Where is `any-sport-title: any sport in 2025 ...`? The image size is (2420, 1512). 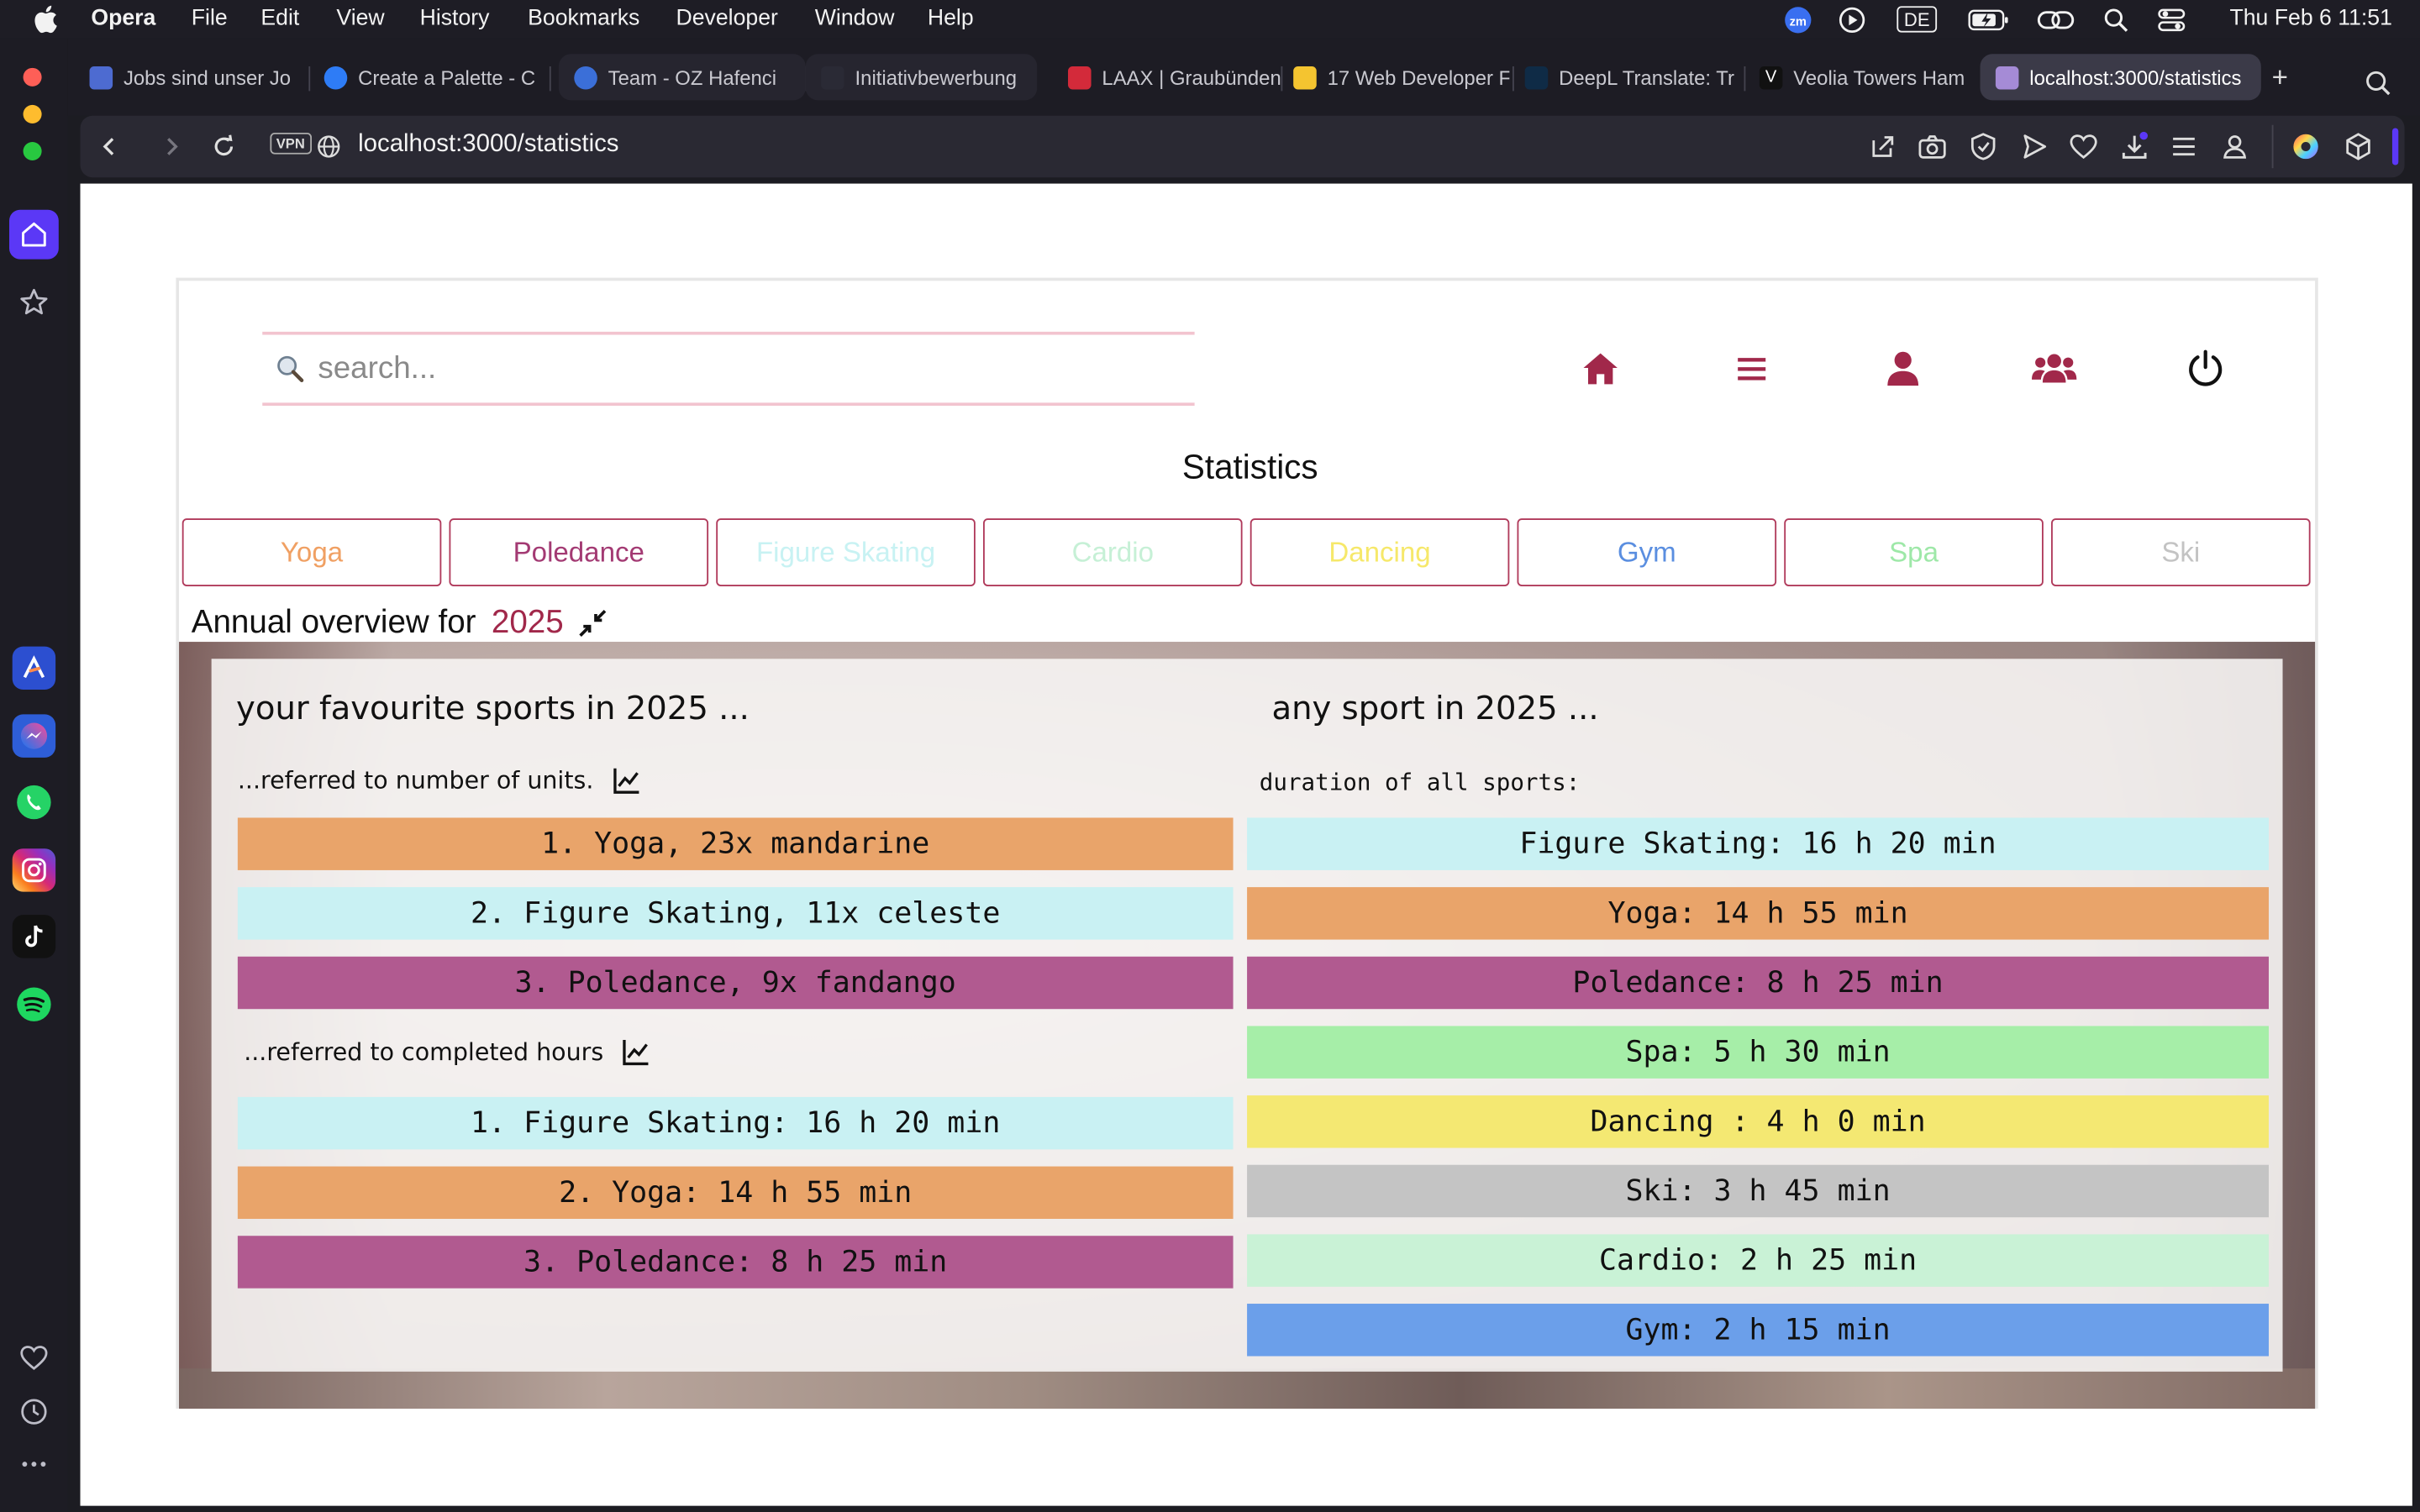
any-sport-title: any sport in 2025 ... is located at coordinates (1435, 708).